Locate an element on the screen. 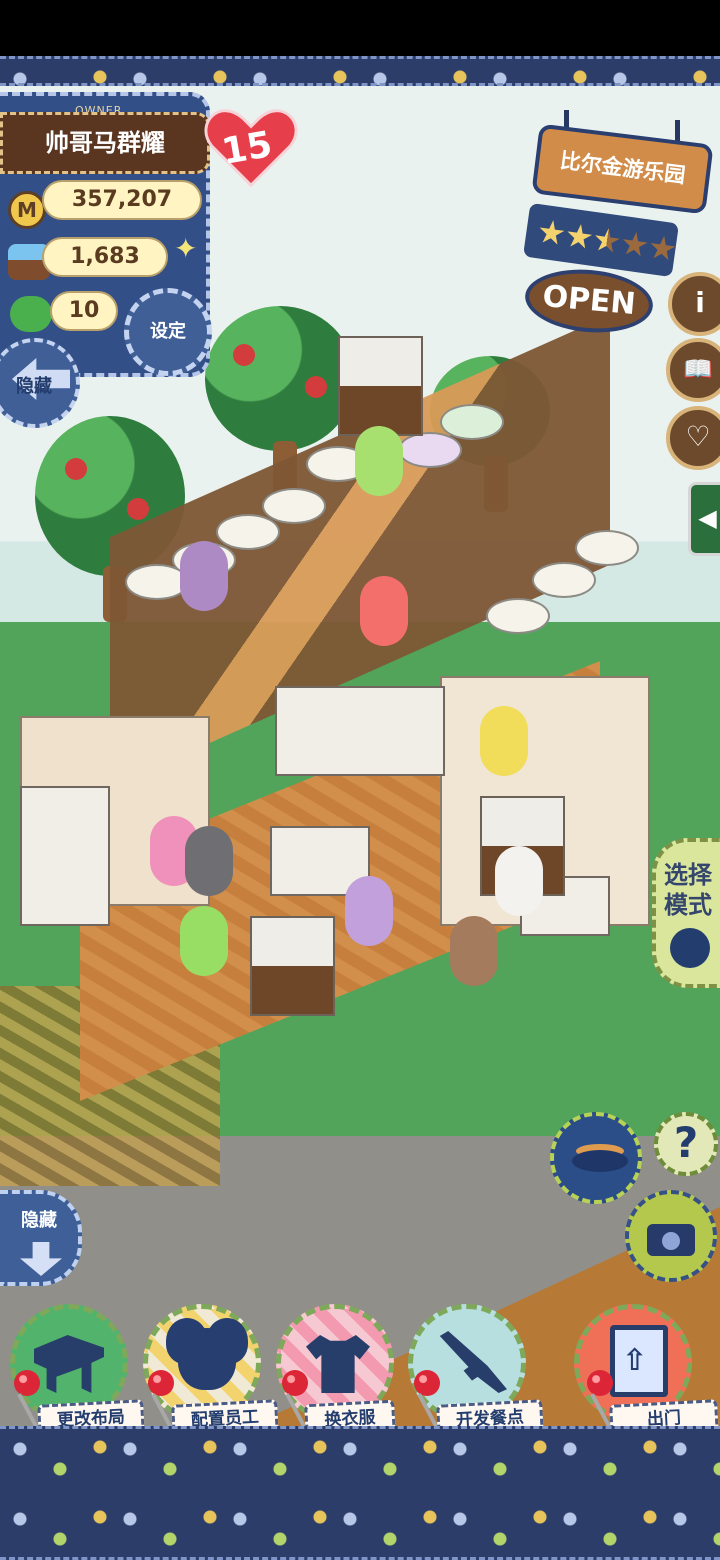 The width and height of the screenshot is (720, 1560). green-bear-customer is located at coordinates (379, 461).